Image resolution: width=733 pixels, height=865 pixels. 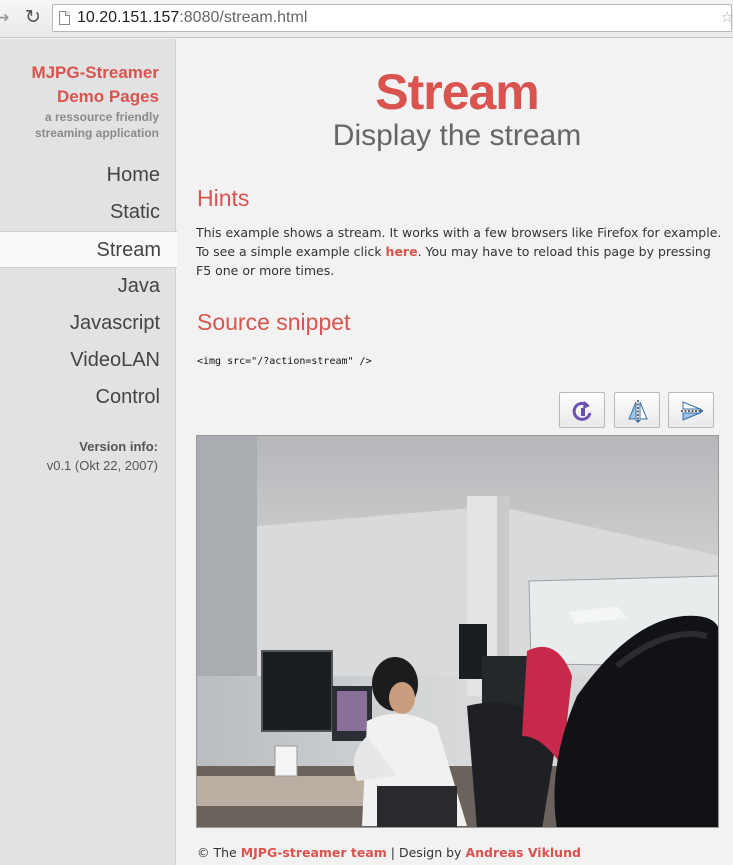 I want to click on snippet-heading: Source snippet, so click(x=274, y=322).